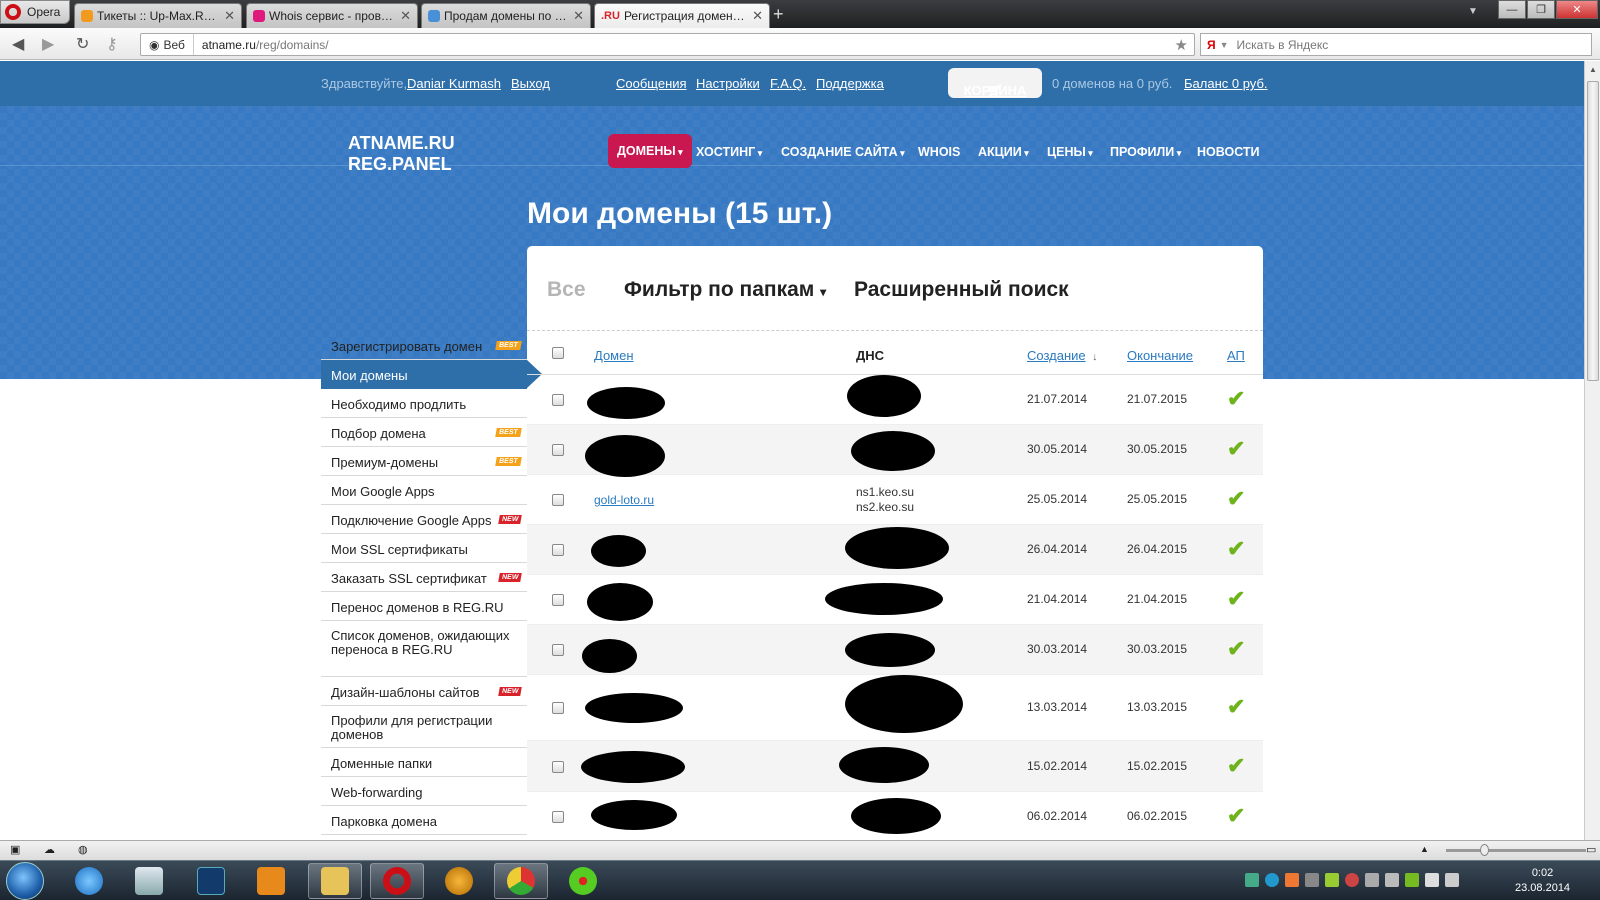 The height and width of the screenshot is (900, 1600). I want to click on scrollbar-thumb, so click(1593, 231).